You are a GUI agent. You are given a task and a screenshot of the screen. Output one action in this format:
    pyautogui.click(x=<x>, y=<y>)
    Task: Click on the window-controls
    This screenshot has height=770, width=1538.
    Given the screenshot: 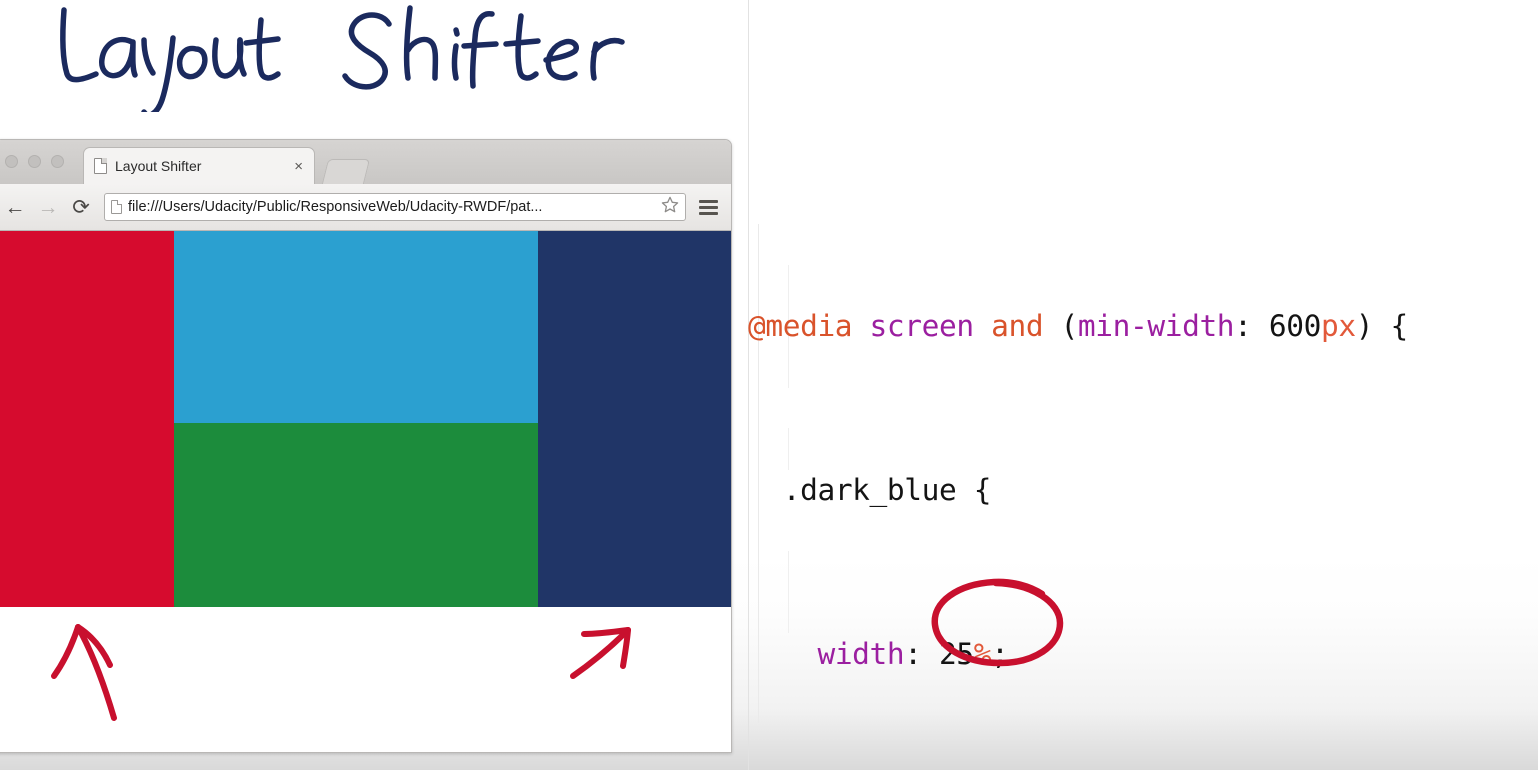 What is the action you would take?
    pyautogui.click(x=34, y=161)
    